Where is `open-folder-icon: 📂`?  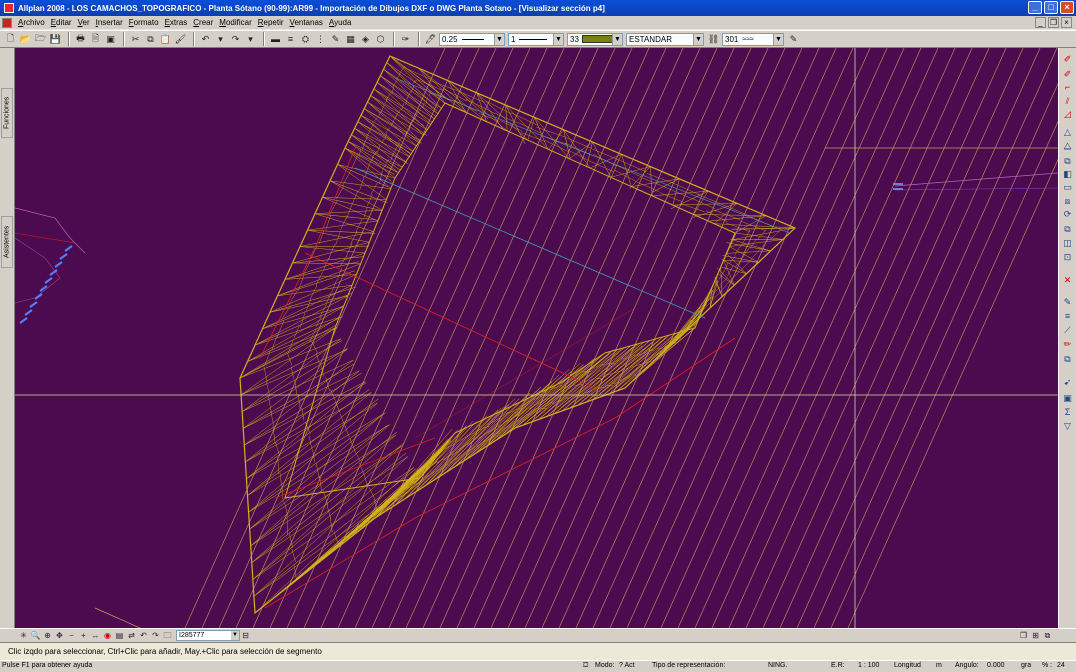 open-folder-icon: 📂 is located at coordinates (25, 39).